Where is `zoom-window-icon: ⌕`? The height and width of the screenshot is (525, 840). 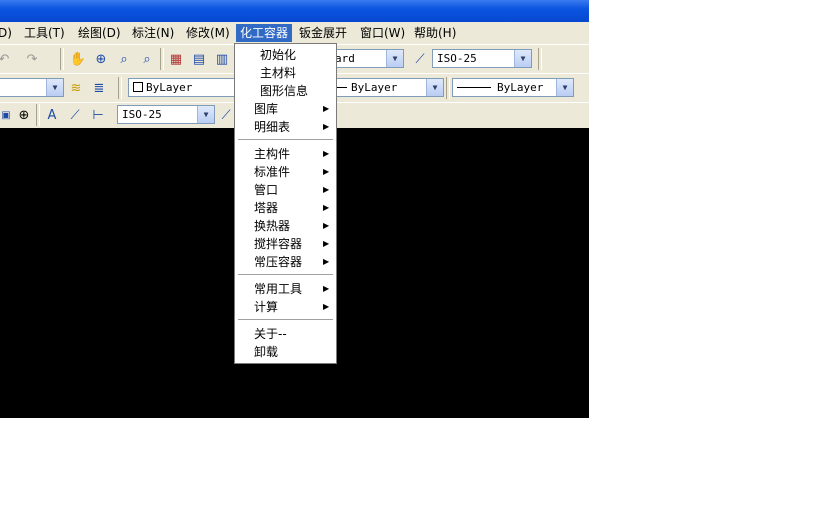 zoom-window-icon: ⌕ is located at coordinates (124, 59).